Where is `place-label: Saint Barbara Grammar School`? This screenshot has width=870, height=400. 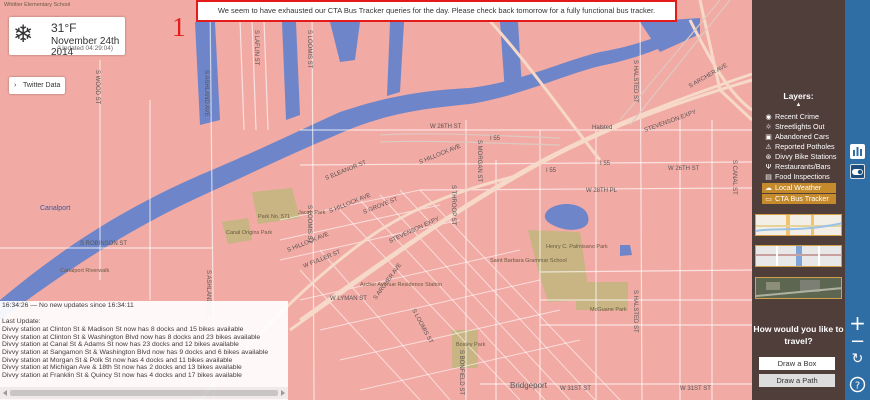 place-label: Saint Barbara Grammar School is located at coordinates (528, 261).